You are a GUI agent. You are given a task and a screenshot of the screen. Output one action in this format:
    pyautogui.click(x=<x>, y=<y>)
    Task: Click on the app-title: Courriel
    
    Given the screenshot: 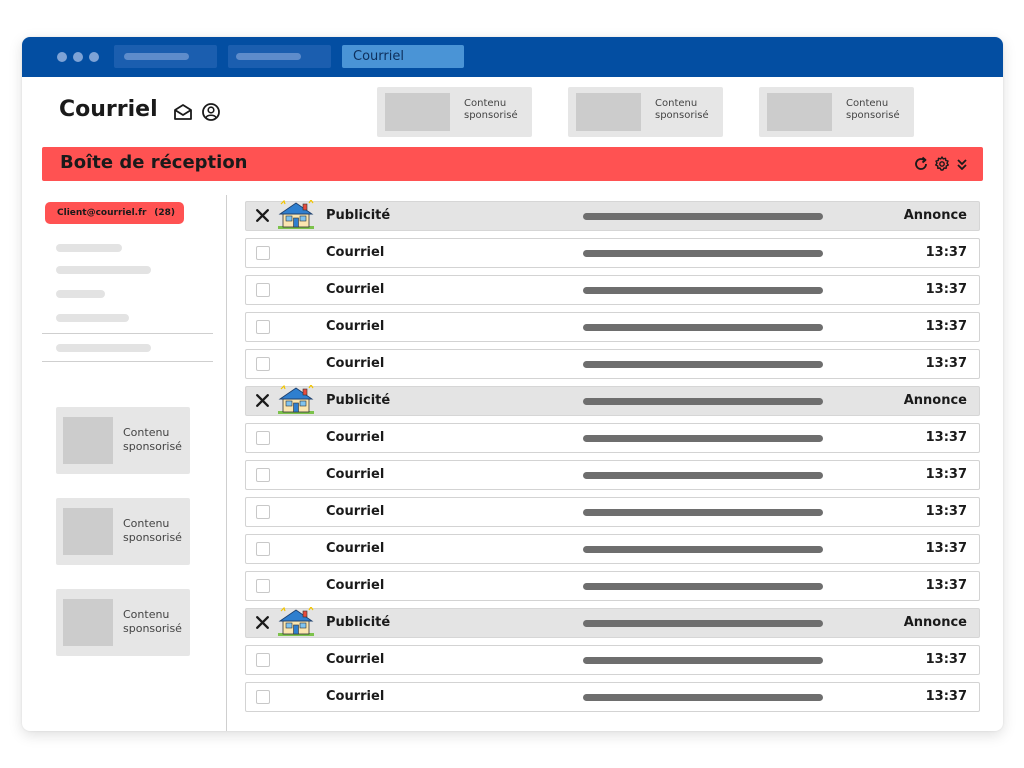 What is the action you would take?
    pyautogui.click(x=108, y=109)
    